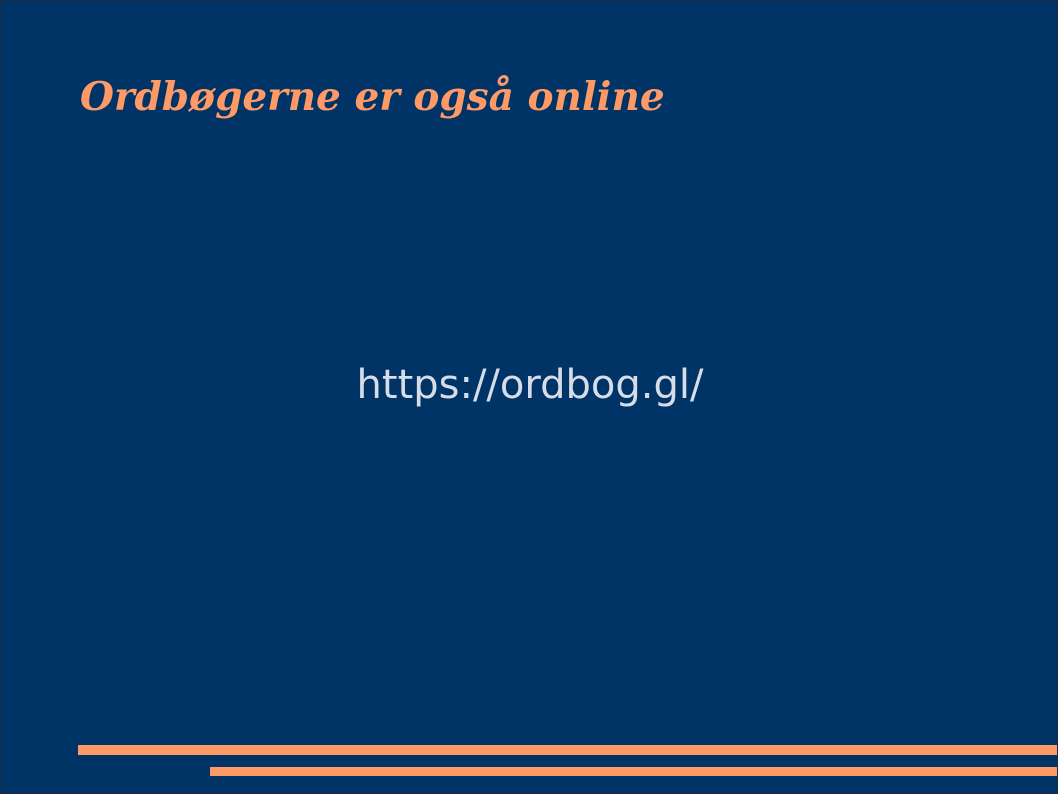 The height and width of the screenshot is (794, 1058). I want to click on url-text: https://ordbog.gl/, so click(530, 385).